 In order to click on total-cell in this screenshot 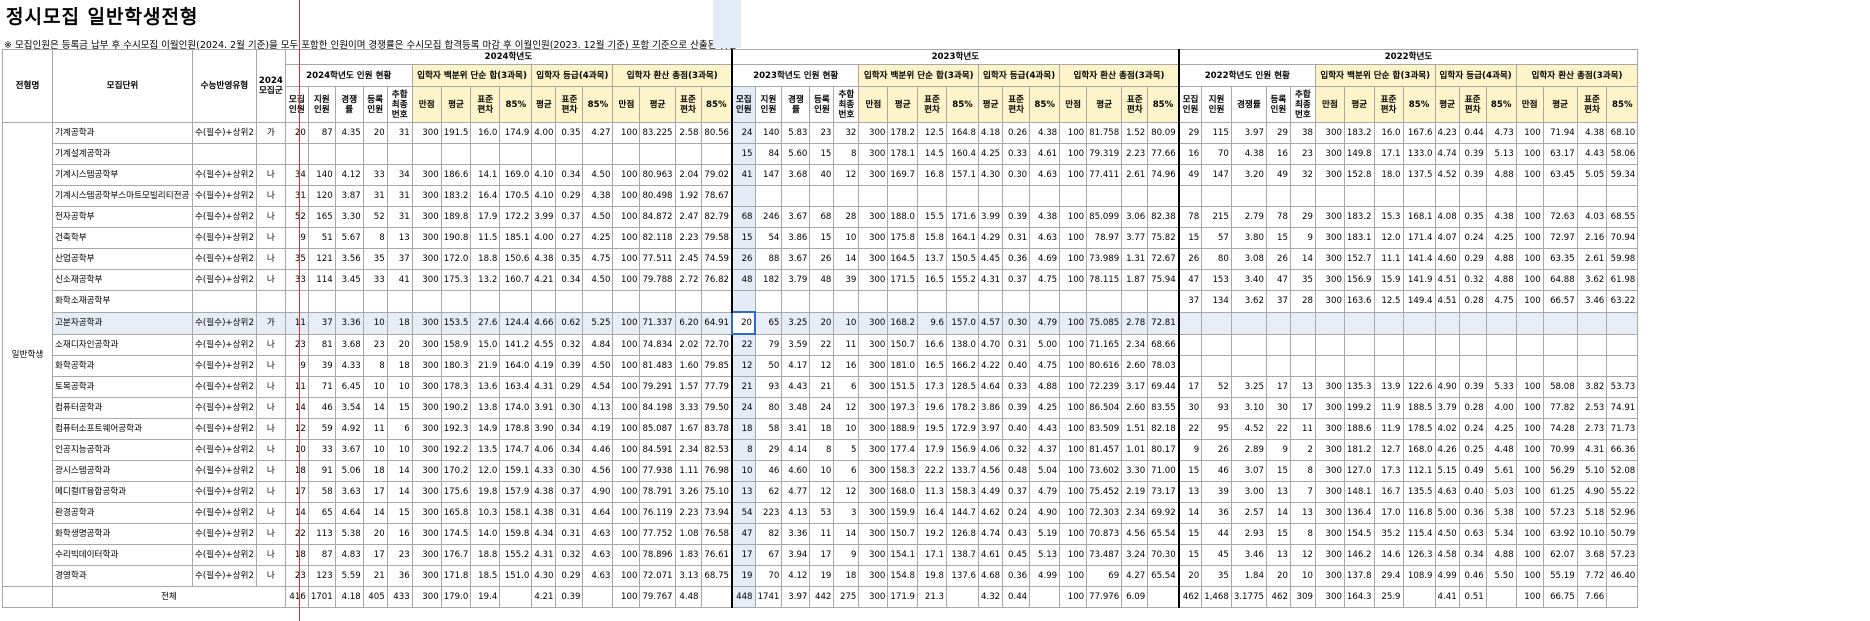, I will do `click(1622, 597)`.